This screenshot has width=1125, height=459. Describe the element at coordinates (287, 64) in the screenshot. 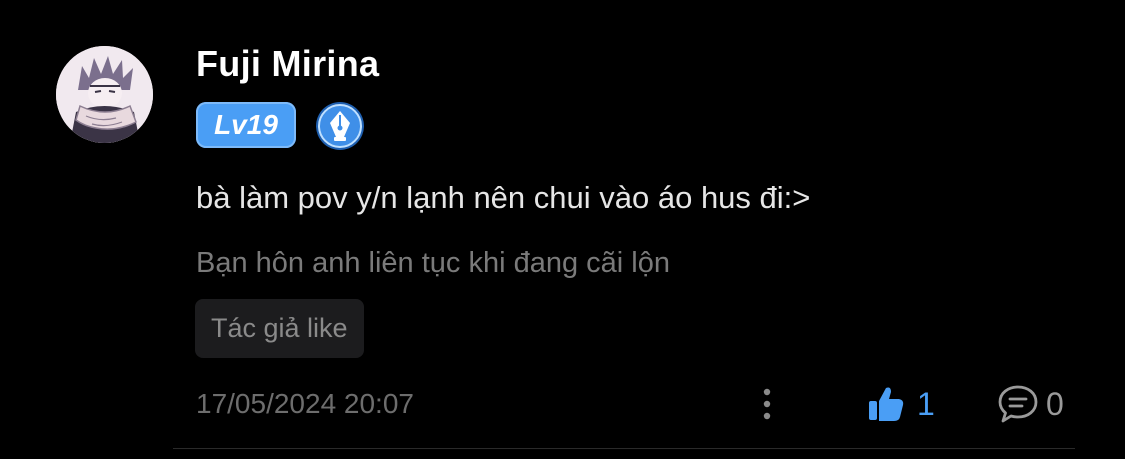

I see `username: Fuji Mirina` at that location.